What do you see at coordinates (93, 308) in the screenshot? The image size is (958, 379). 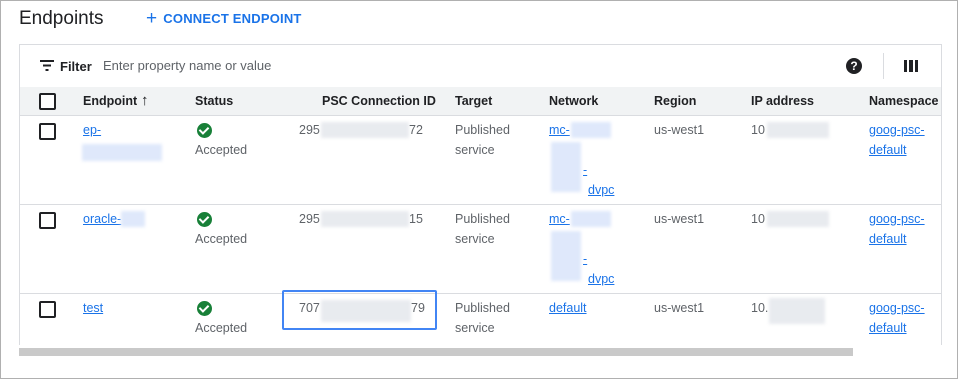 I see `endpoint-link: test` at bounding box center [93, 308].